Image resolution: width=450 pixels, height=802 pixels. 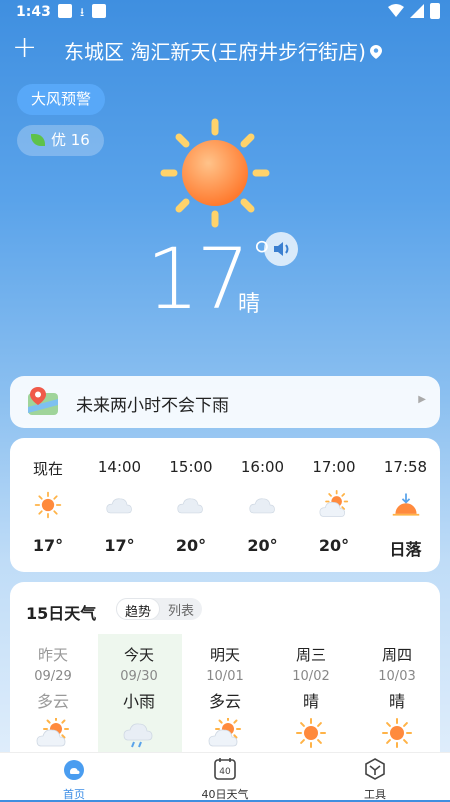 I want to click on notification-square-icon, so click(x=65, y=11).